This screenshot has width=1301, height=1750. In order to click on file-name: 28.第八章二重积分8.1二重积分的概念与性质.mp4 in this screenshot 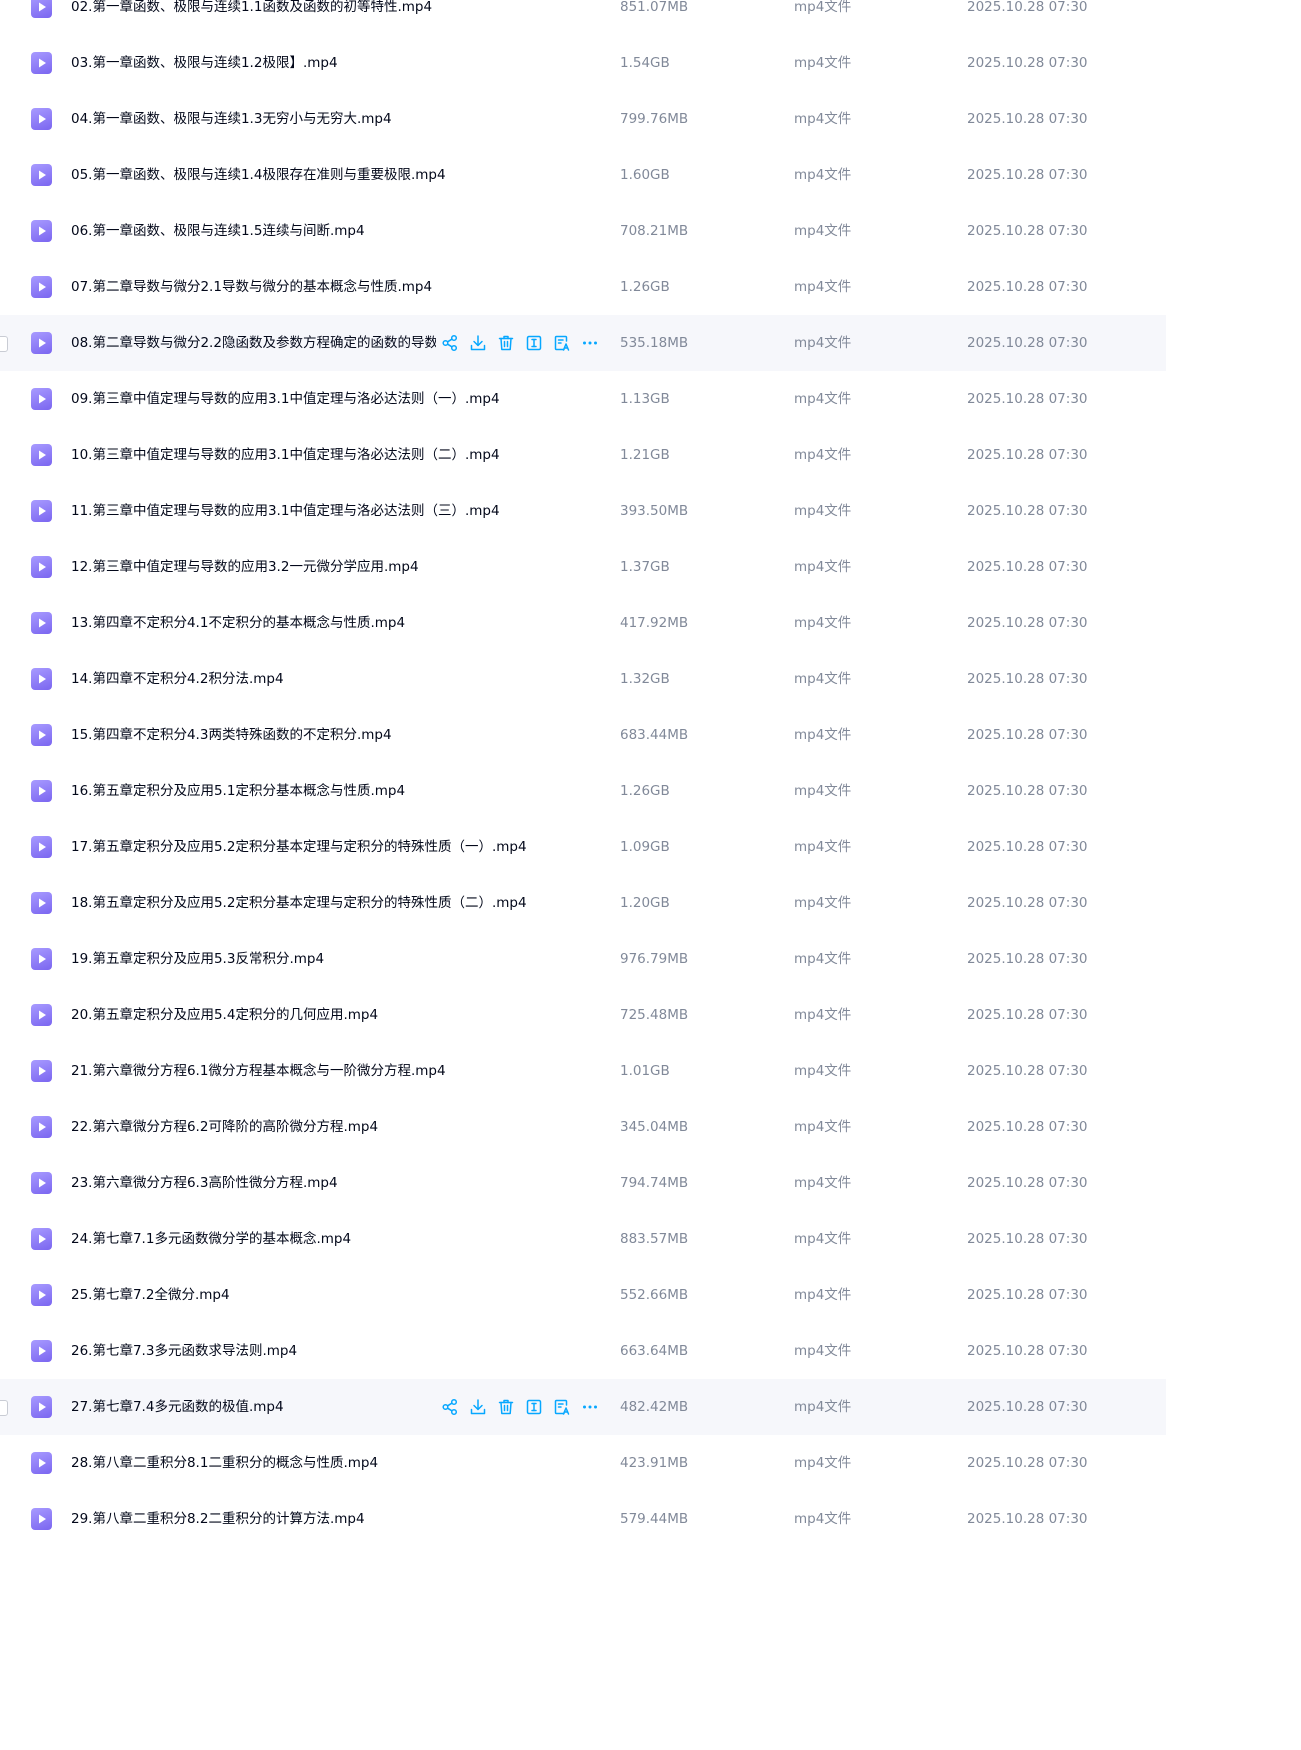, I will do `click(224, 1463)`.